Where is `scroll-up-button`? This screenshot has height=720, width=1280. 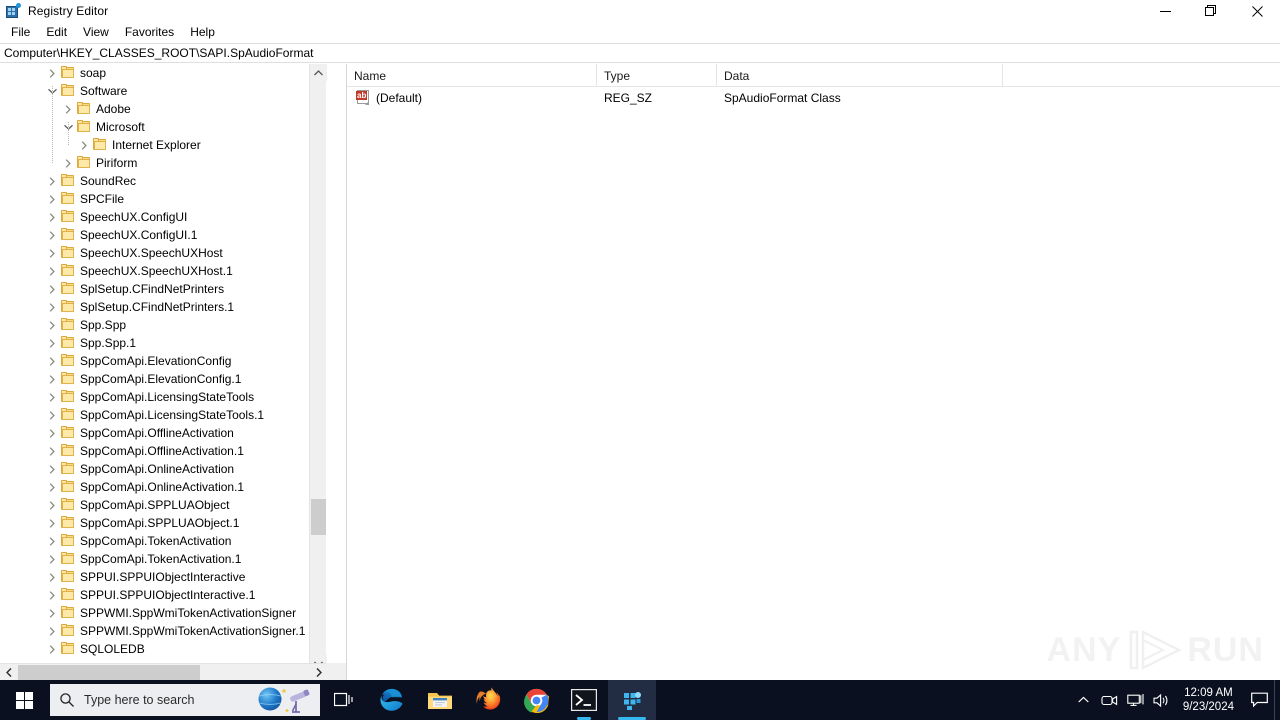
scroll-up-button is located at coordinates (318, 72).